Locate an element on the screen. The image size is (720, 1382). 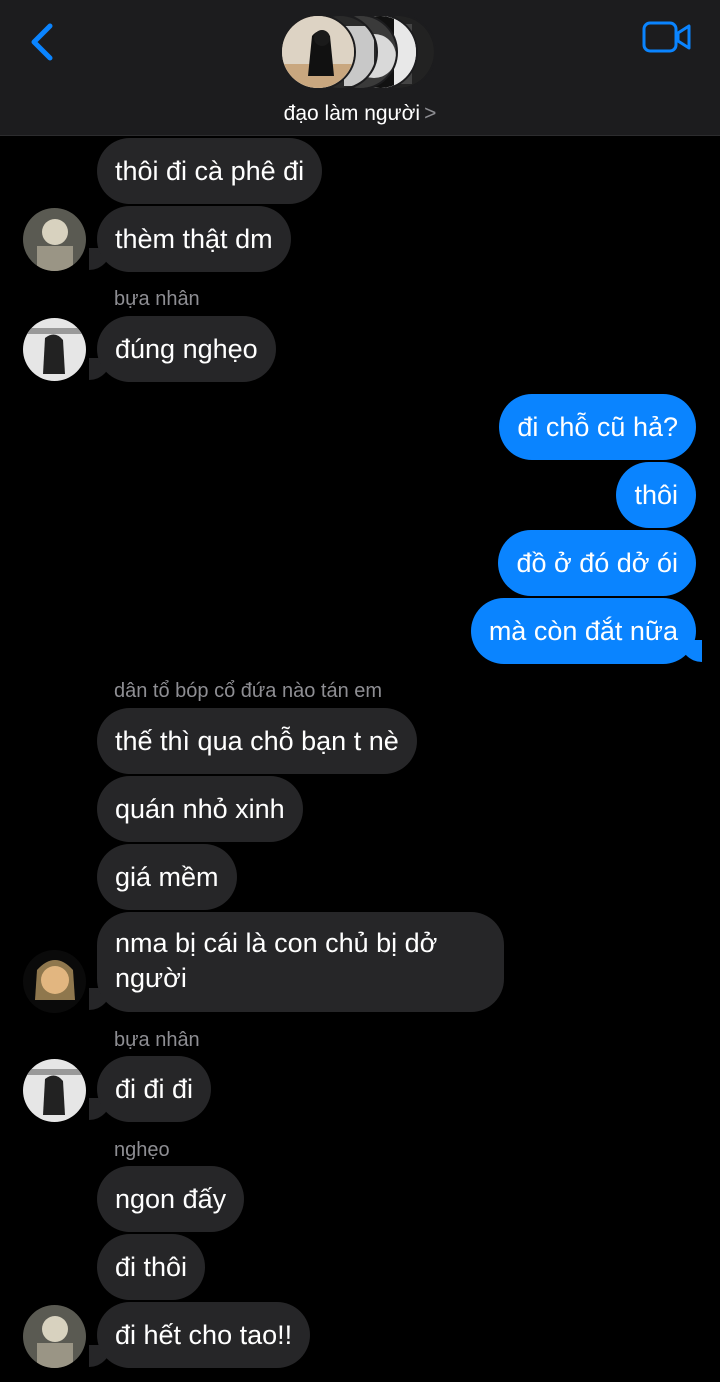
back-button is located at coordinates (44, 42).